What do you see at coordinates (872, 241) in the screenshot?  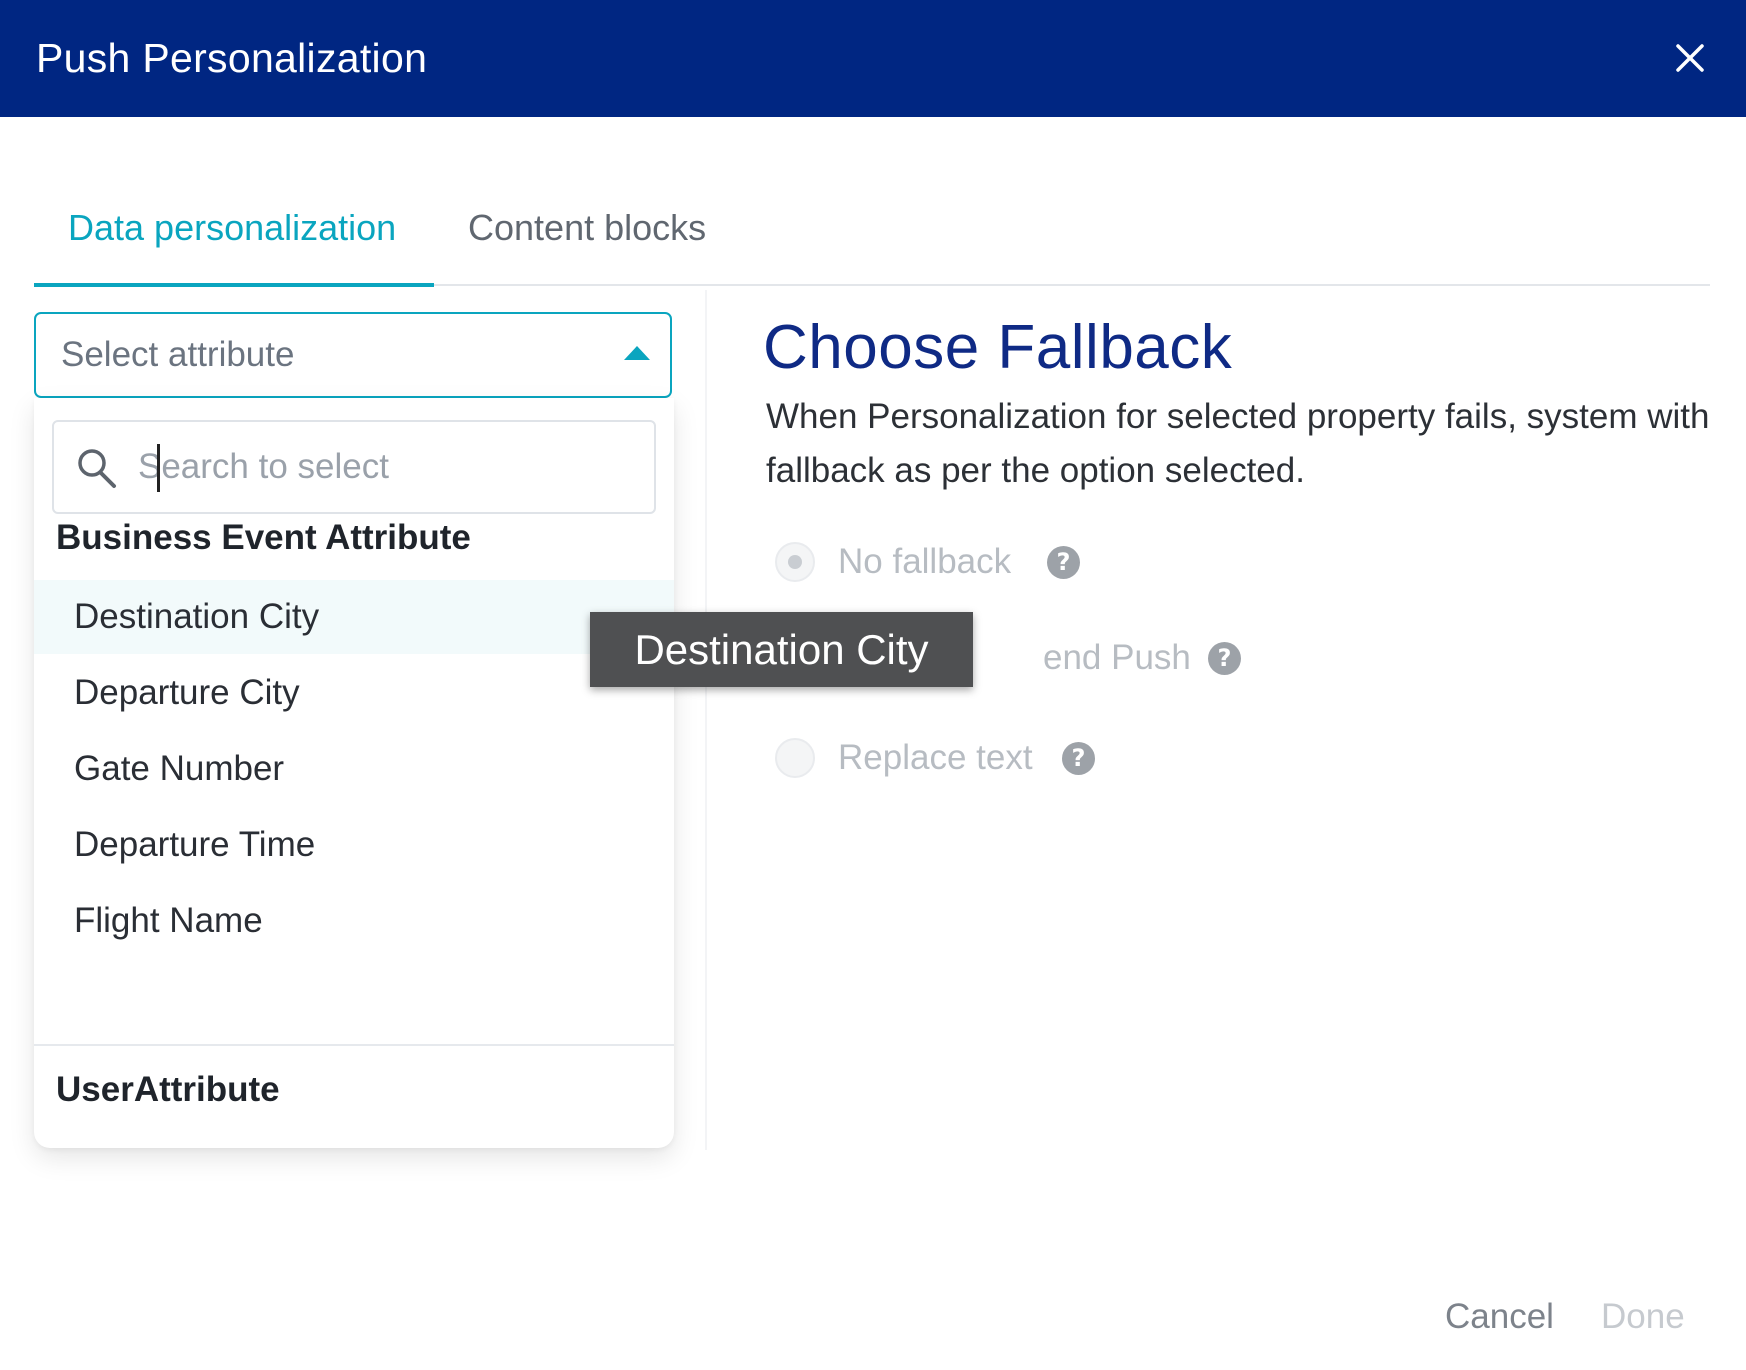 I see `tab-bar: Data personalization Content blocks` at bounding box center [872, 241].